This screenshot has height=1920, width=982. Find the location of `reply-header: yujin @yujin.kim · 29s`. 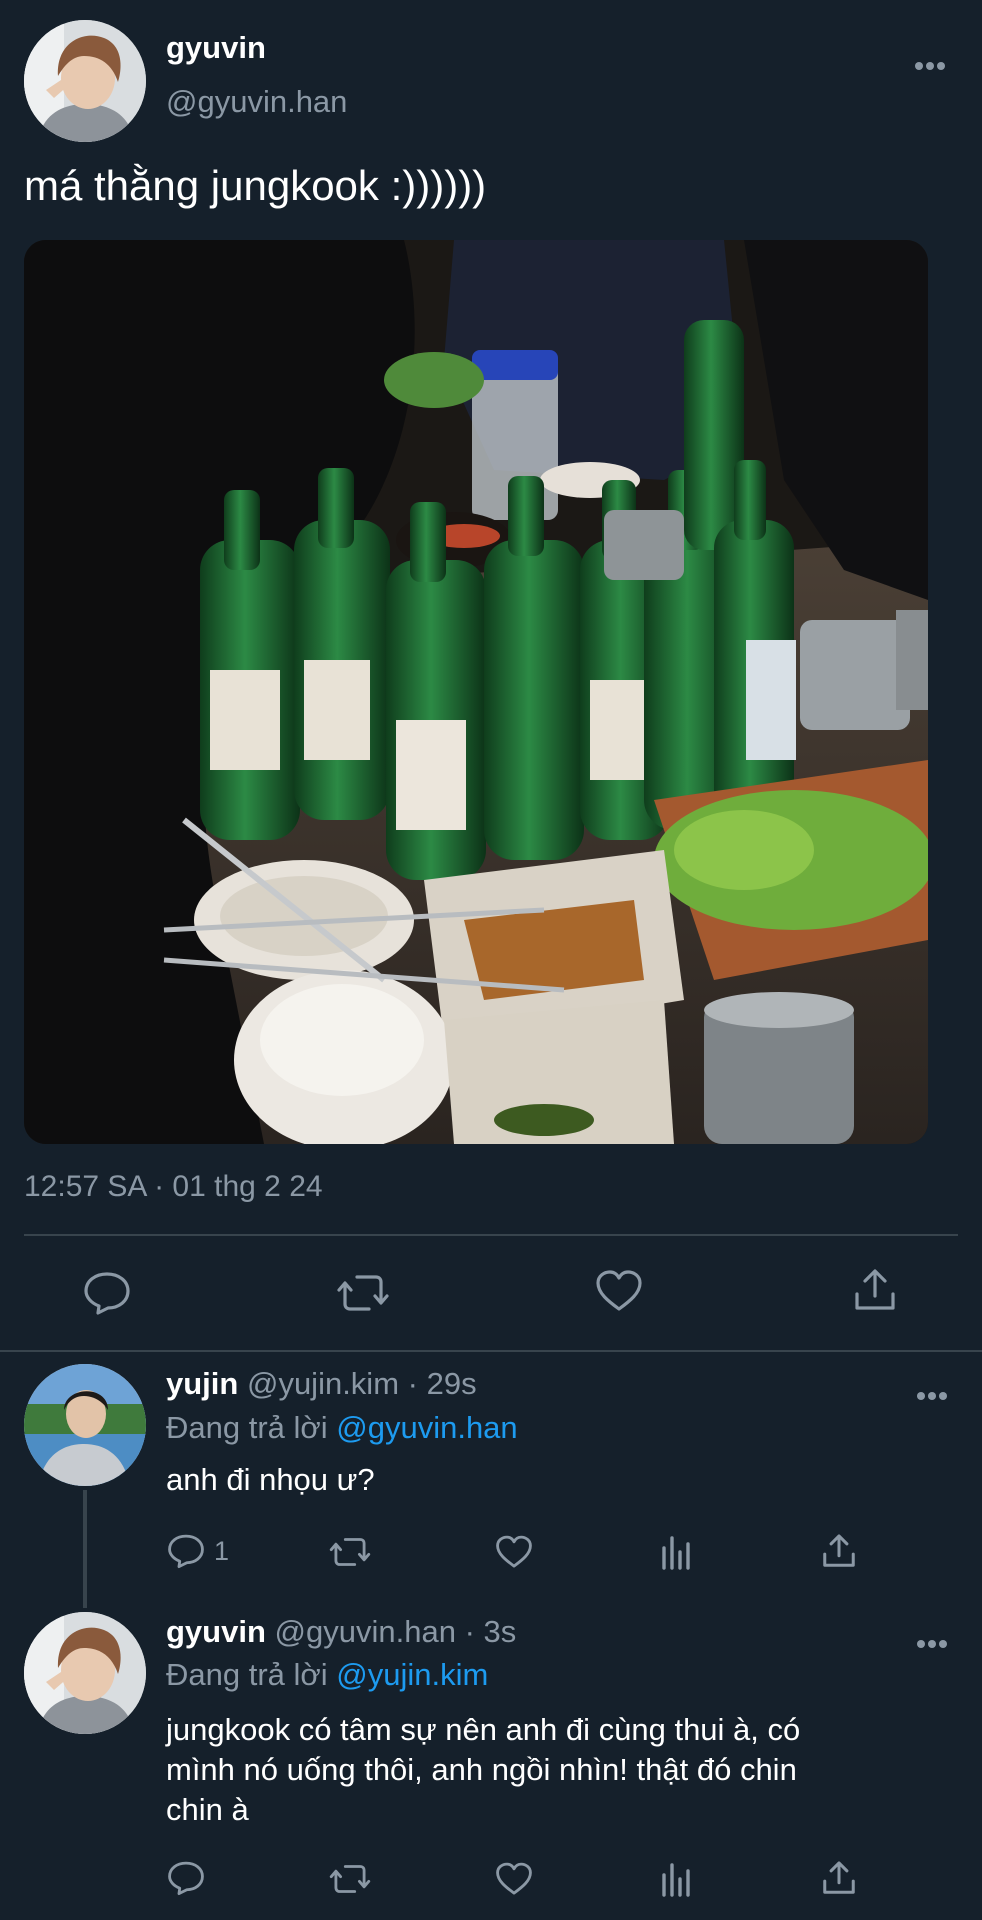

reply-header: yujin @yujin.kim · 29s is located at coordinates (321, 1384).